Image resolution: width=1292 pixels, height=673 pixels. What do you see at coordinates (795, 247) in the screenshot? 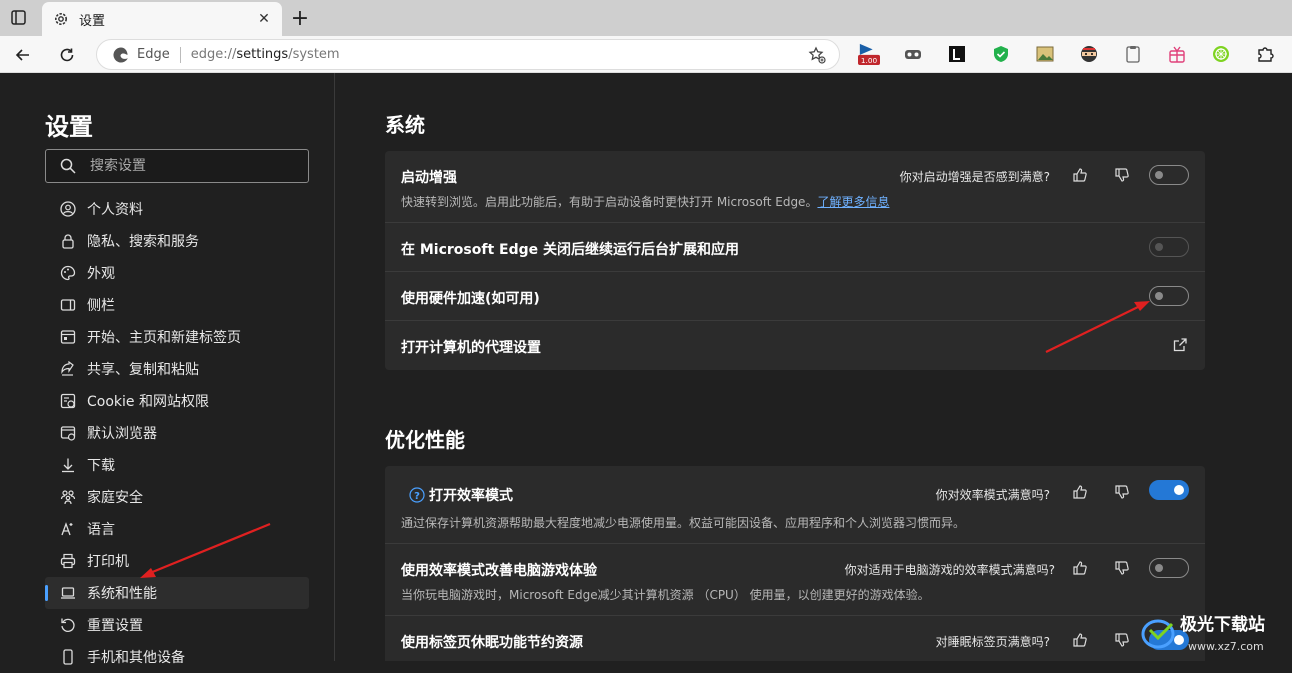
I see `setting-row-background-extensions: 在 Microsoft Edge 关闭后继续运行后台扩展和应用` at bounding box center [795, 247].